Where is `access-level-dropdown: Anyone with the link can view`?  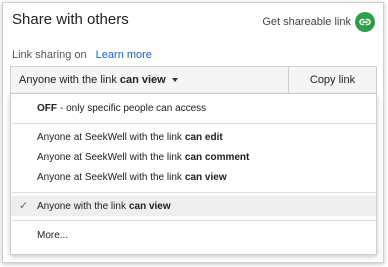 access-level-dropdown: Anyone with the link can view is located at coordinates (150, 80).